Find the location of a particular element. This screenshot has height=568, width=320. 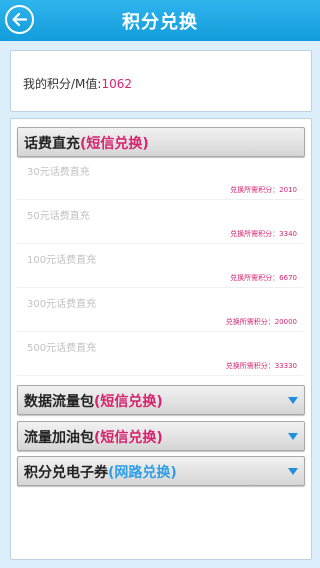

section-e-voucher: 积分兑电子券(网路兑换) is located at coordinates (161, 471).